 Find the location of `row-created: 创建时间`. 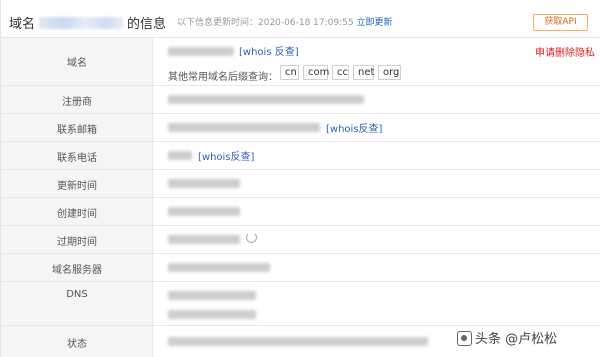

row-created: 创建时间 is located at coordinates (300, 212).